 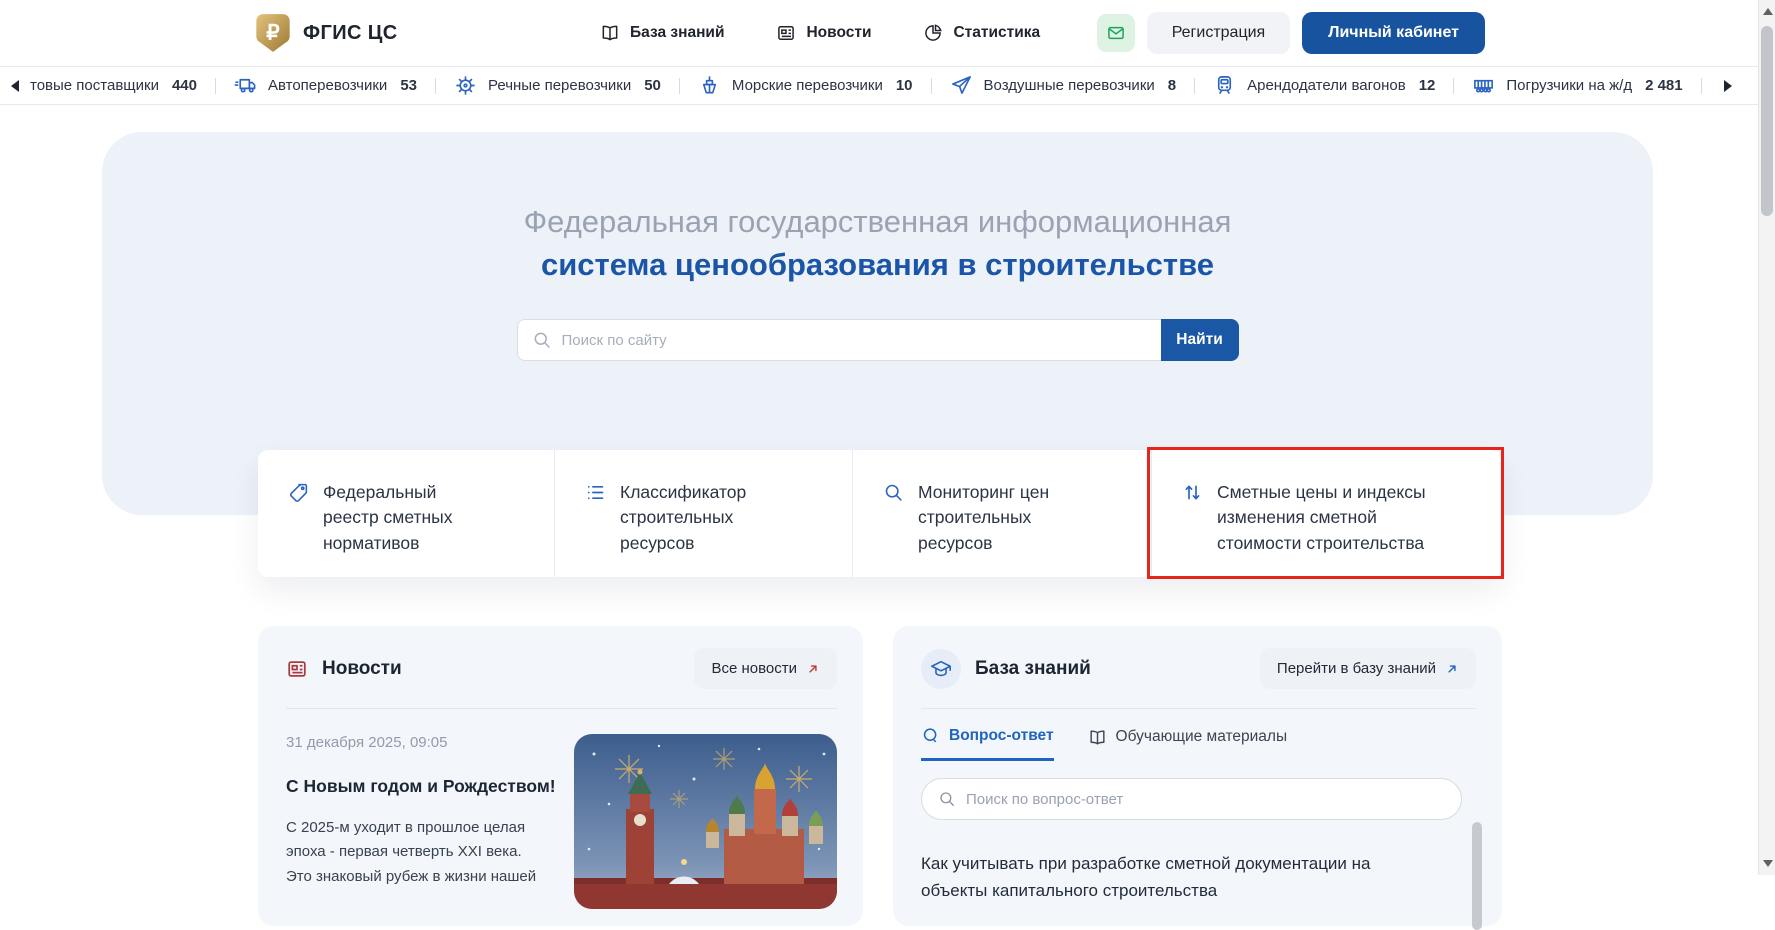 I want to click on ticker-item-wagon-lessors: Арендодатели вагонов 12, so click(x=1324, y=85).